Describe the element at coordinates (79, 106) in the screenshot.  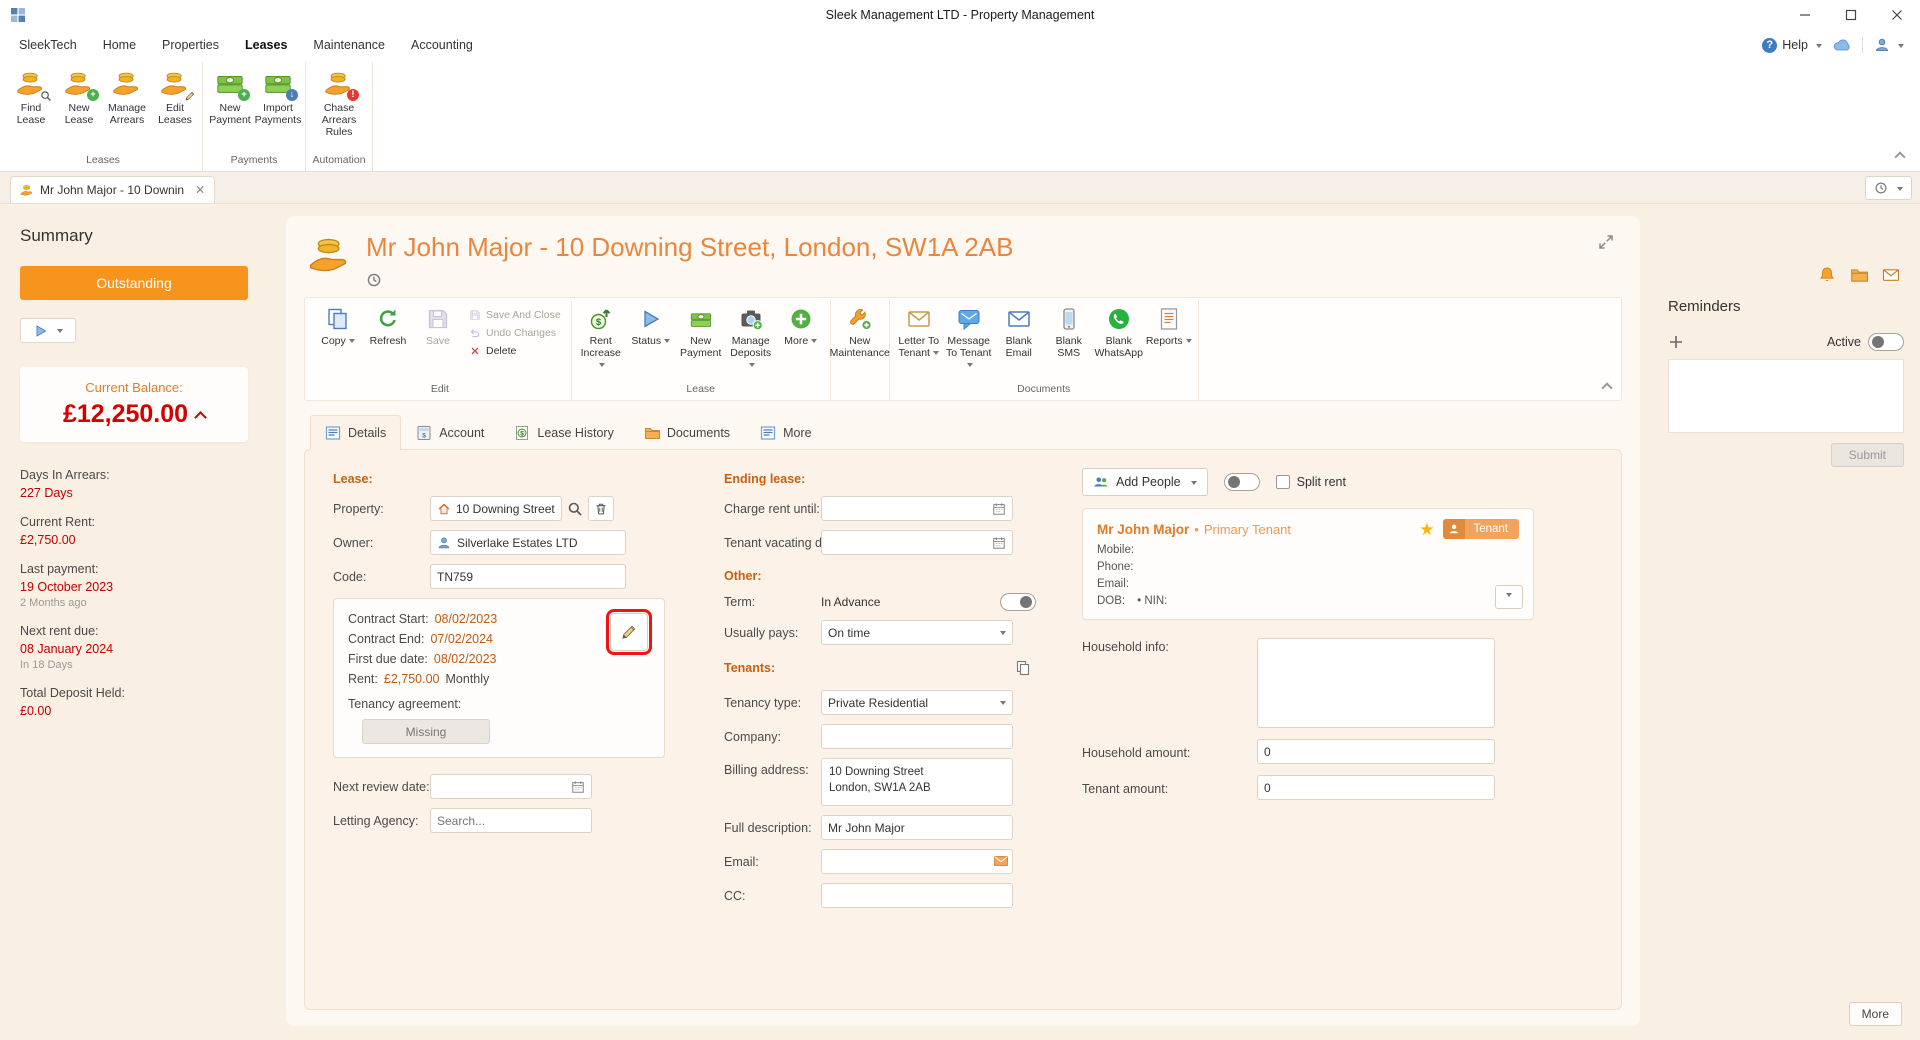
I see `new-lease-button: + New Lease` at that location.